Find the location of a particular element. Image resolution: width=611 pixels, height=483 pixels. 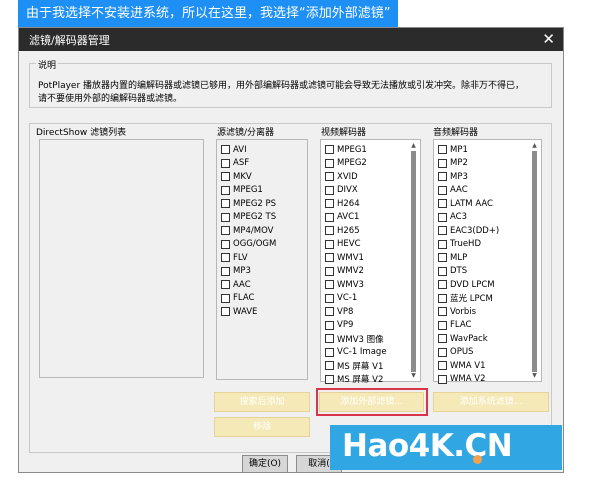

codec-list-item: OPUS is located at coordinates (468, 353).